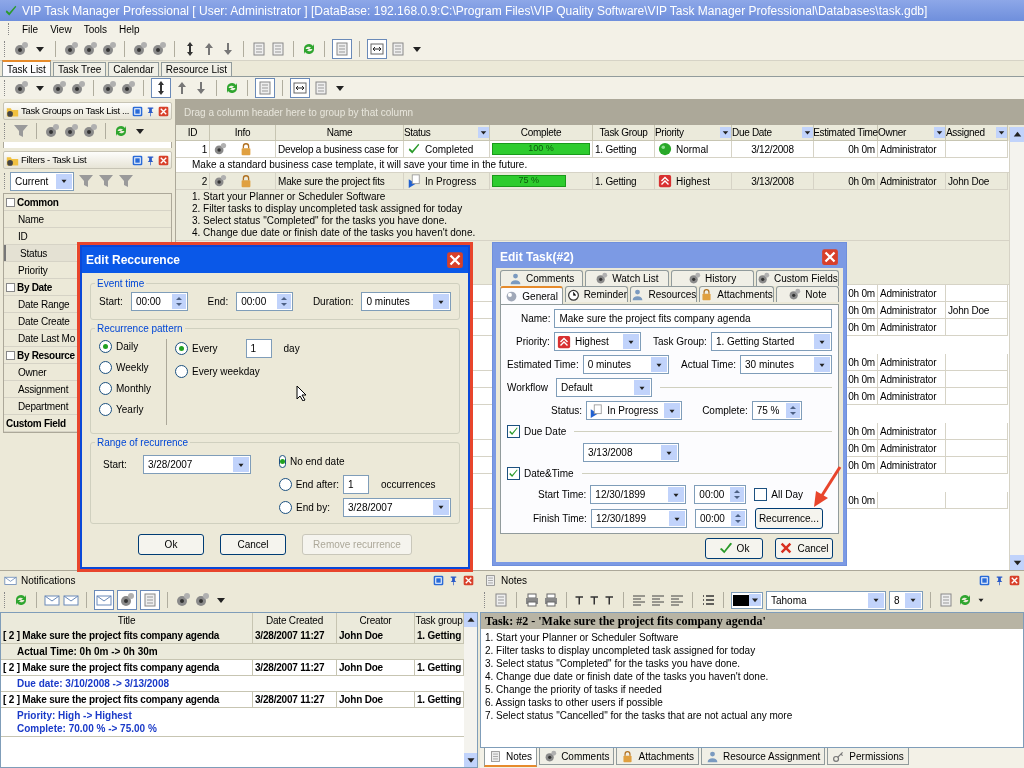 The height and width of the screenshot is (768, 1024). I want to click on dialog-tab: Custom Fields, so click(797, 278).